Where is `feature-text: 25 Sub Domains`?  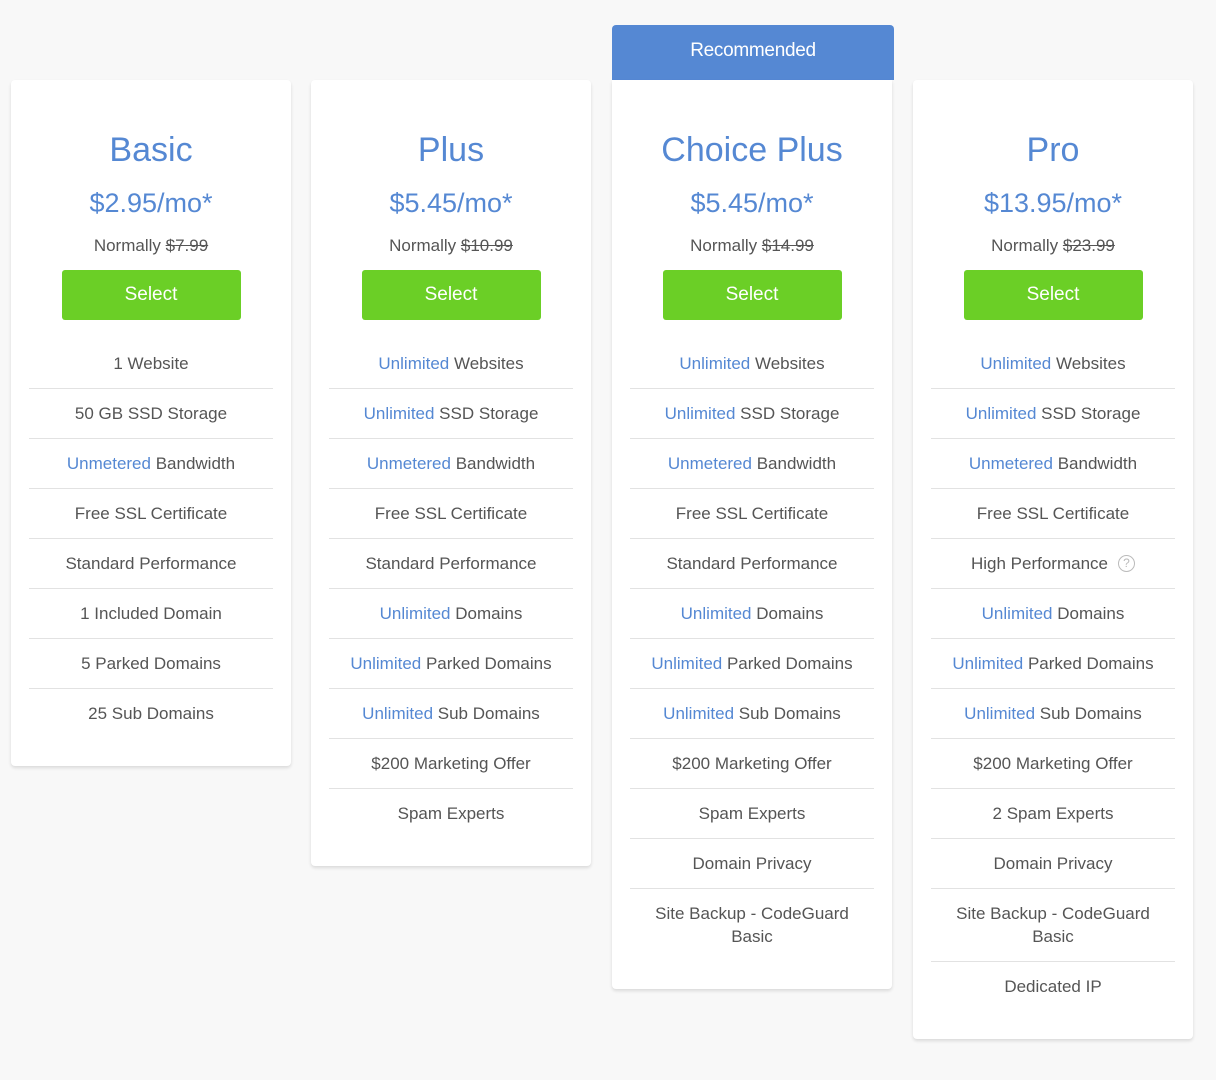 feature-text: 25 Sub Domains is located at coordinates (151, 713).